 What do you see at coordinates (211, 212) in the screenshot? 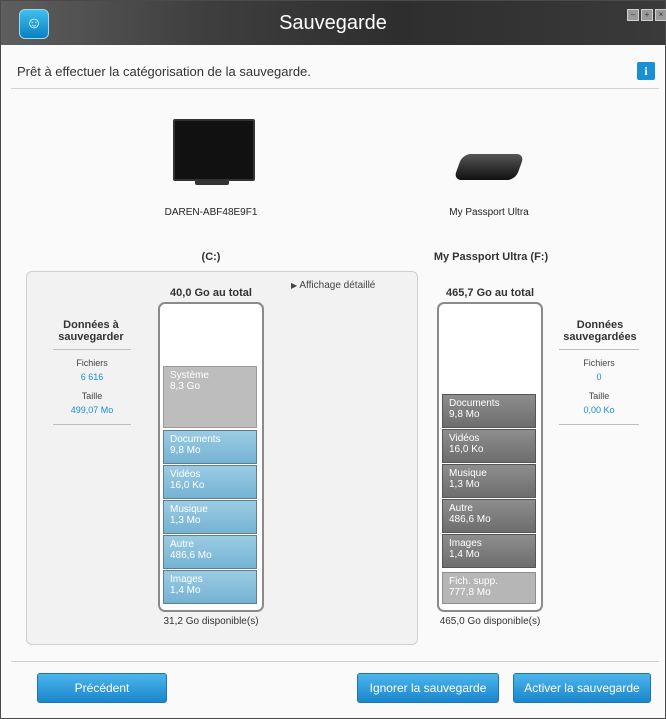
I see `source-device-name: DAREN-ABF48E9F1` at bounding box center [211, 212].